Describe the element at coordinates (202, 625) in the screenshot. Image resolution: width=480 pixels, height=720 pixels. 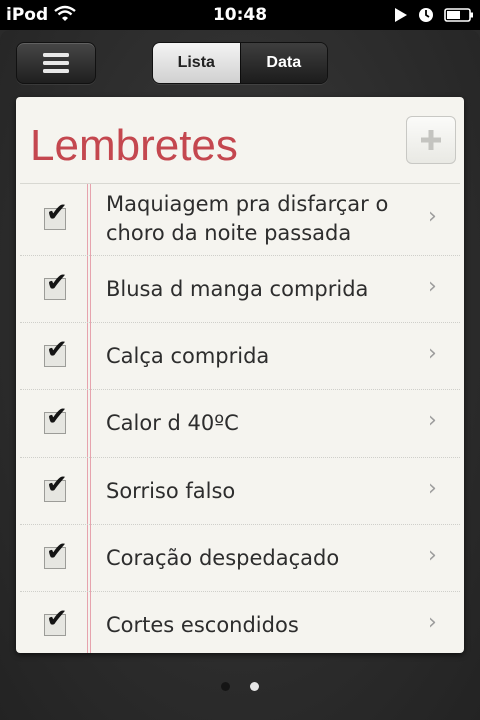
I see `reminder-label: Cortes escondidos` at that location.